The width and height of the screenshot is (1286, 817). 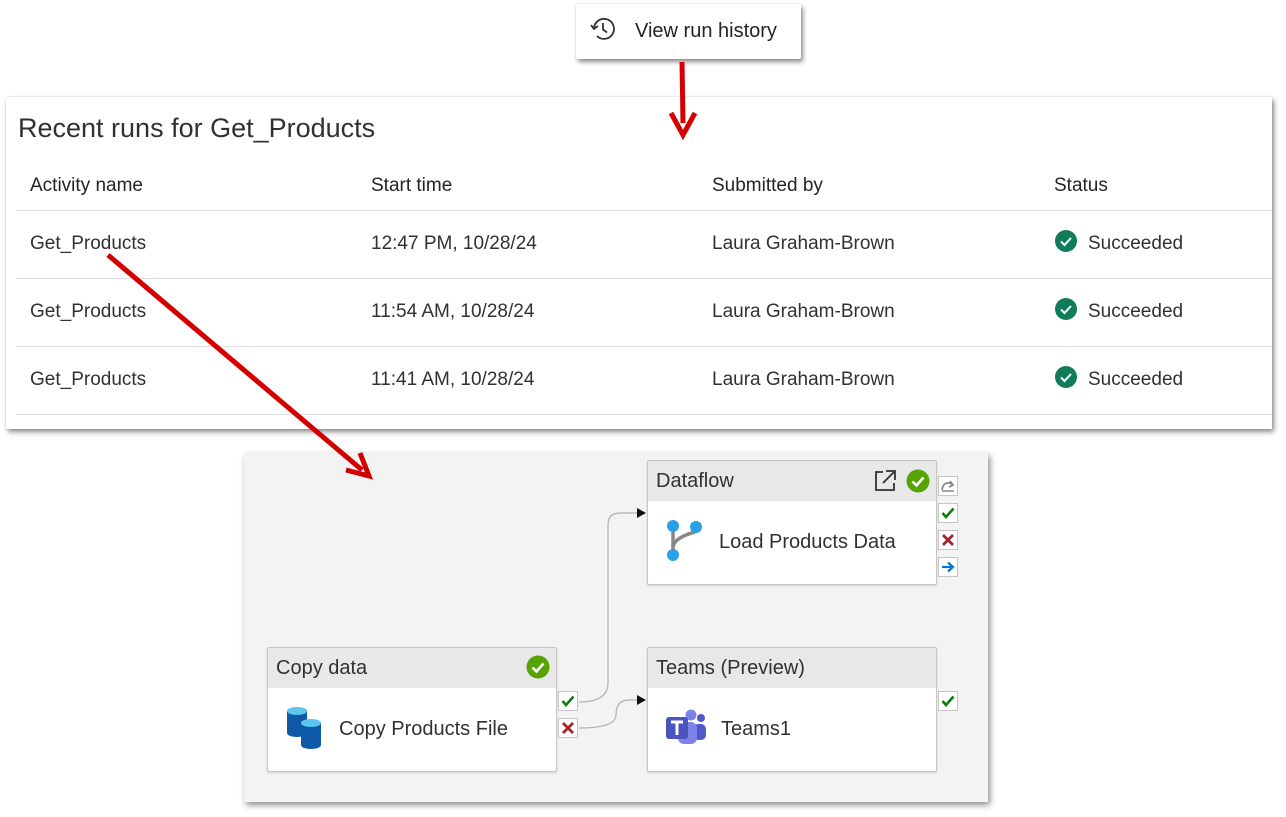 What do you see at coordinates (730, 667) in the screenshot?
I see `teams-node-type: Teams (Preview)` at bounding box center [730, 667].